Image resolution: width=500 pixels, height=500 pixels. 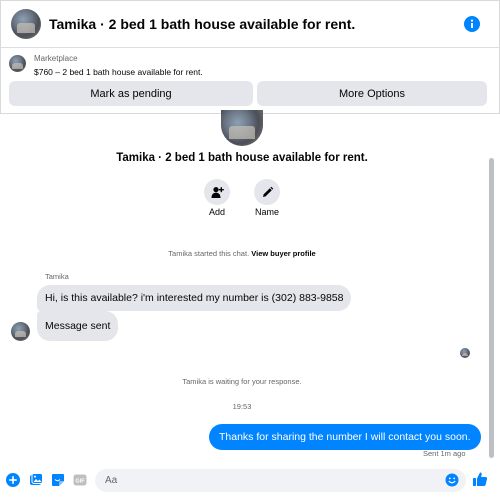 What do you see at coordinates (131, 93) in the screenshot?
I see `mark-as-pending-button: Mark as pending` at bounding box center [131, 93].